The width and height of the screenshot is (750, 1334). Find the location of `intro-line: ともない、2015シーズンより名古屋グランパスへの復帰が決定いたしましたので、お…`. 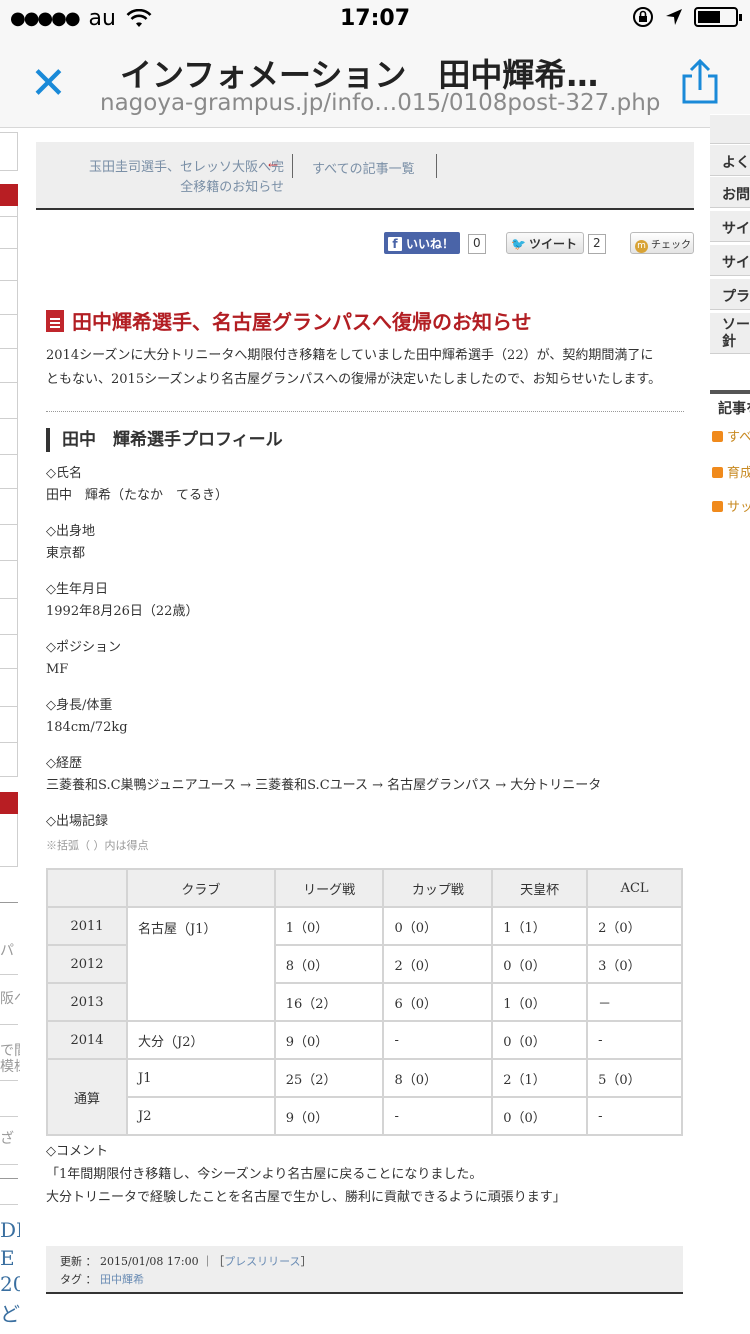

intro-line: ともない、2015シーズンより名古屋グランパスへの復帰が決定いたしましたので、お… is located at coordinates (354, 379).